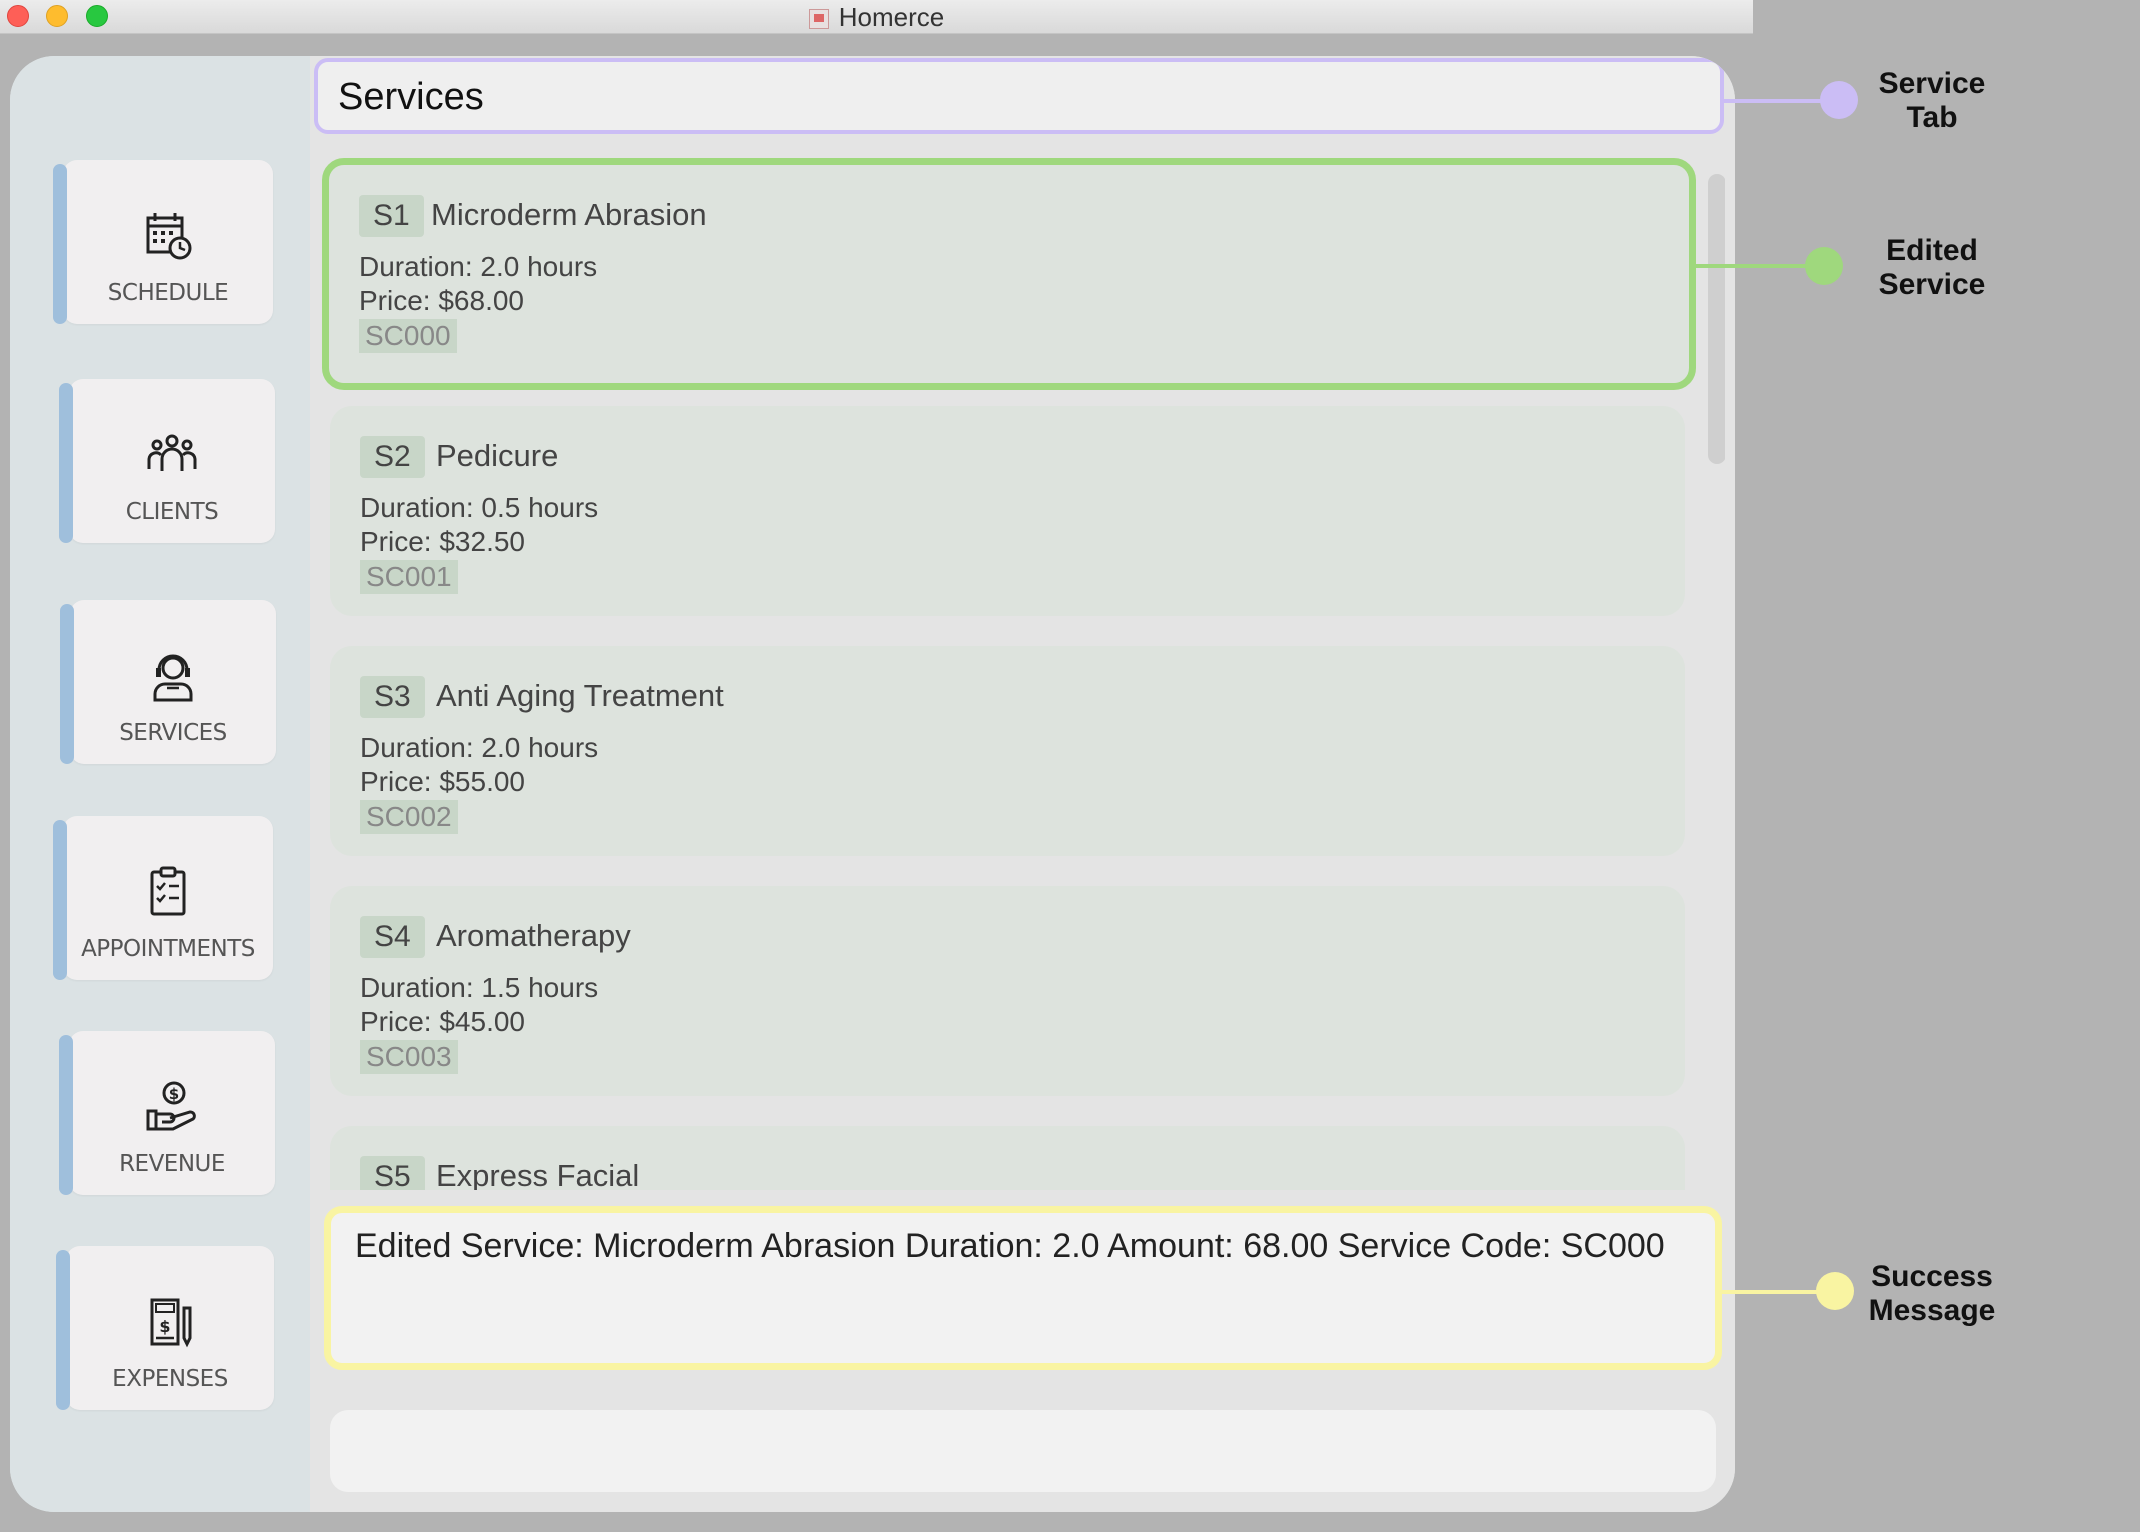 The image size is (2140, 1532). What do you see at coordinates (409, 577) in the screenshot?
I see `service-code: SC001` at bounding box center [409, 577].